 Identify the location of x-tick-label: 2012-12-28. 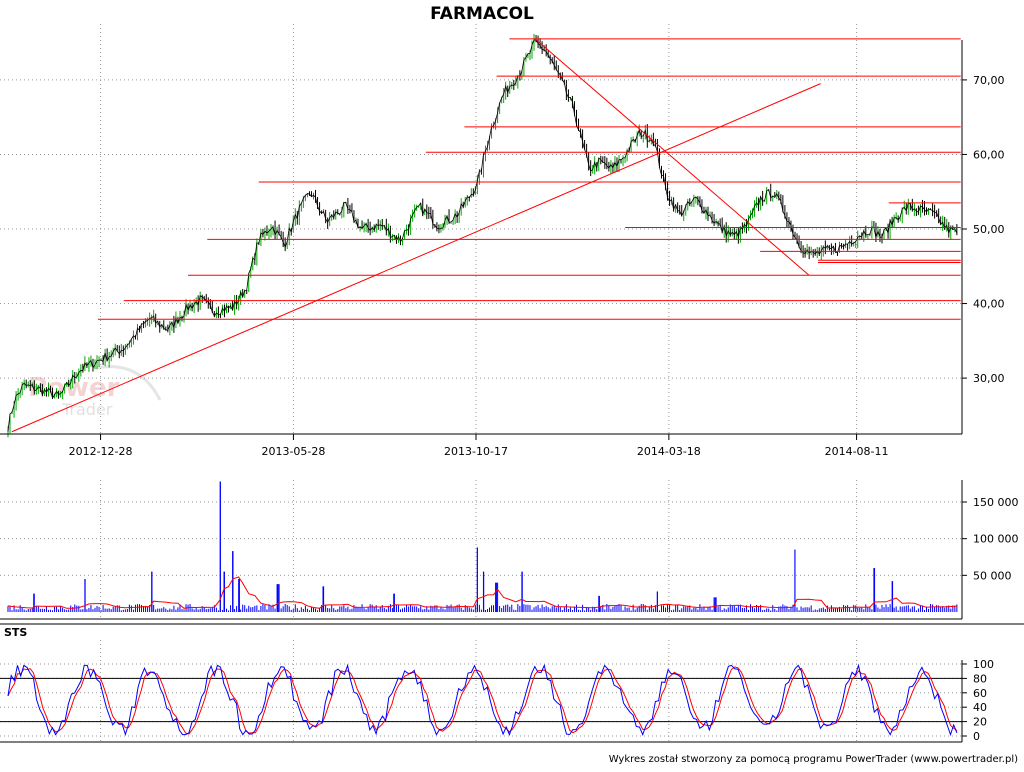
(101, 451).